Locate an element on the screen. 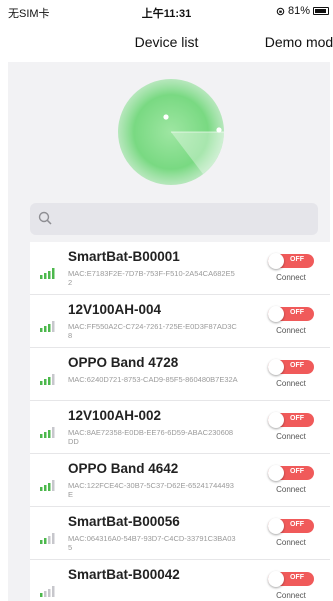  device-mac: MAC:064316A0-54B7-93D7-C4CD-33791C3BA035 is located at coordinates (152, 543).